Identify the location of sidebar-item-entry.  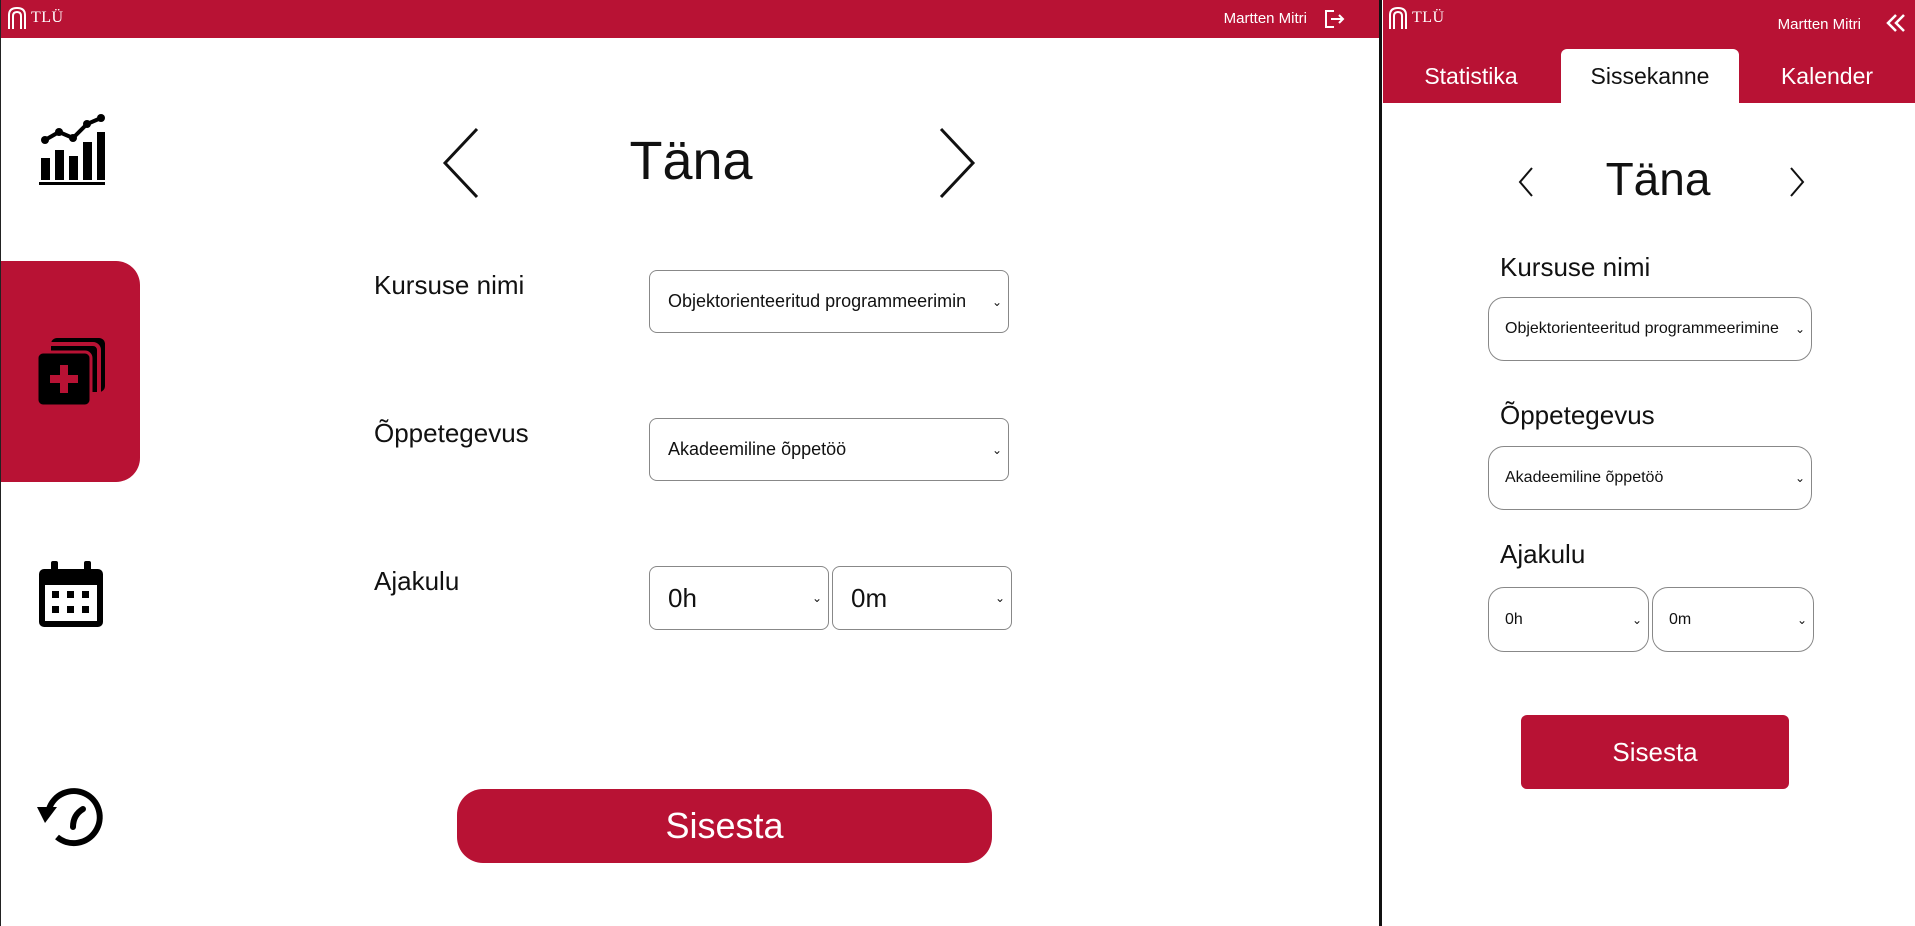
(70, 371).